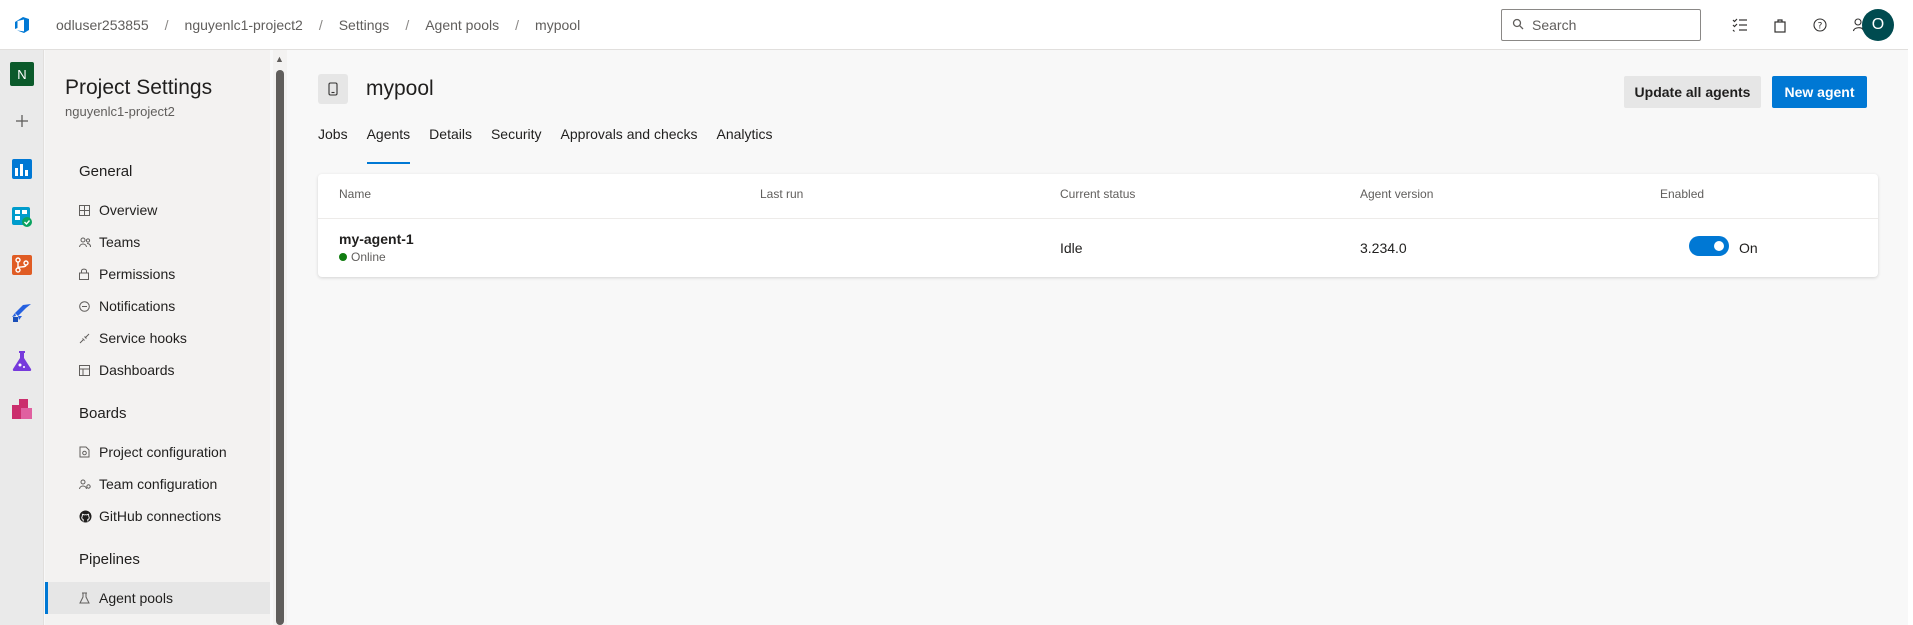 Image resolution: width=1913 pixels, height=625 pixels. I want to click on online-status-dot-icon, so click(343, 257).